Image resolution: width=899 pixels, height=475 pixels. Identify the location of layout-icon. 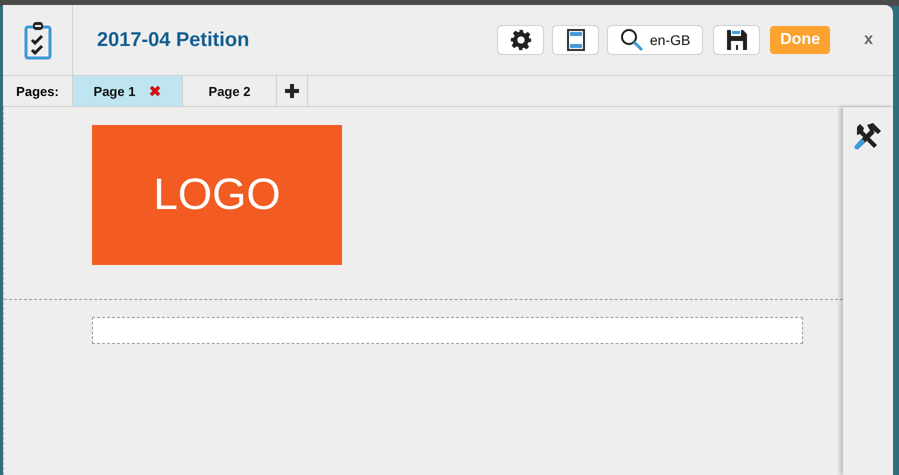
(575, 40).